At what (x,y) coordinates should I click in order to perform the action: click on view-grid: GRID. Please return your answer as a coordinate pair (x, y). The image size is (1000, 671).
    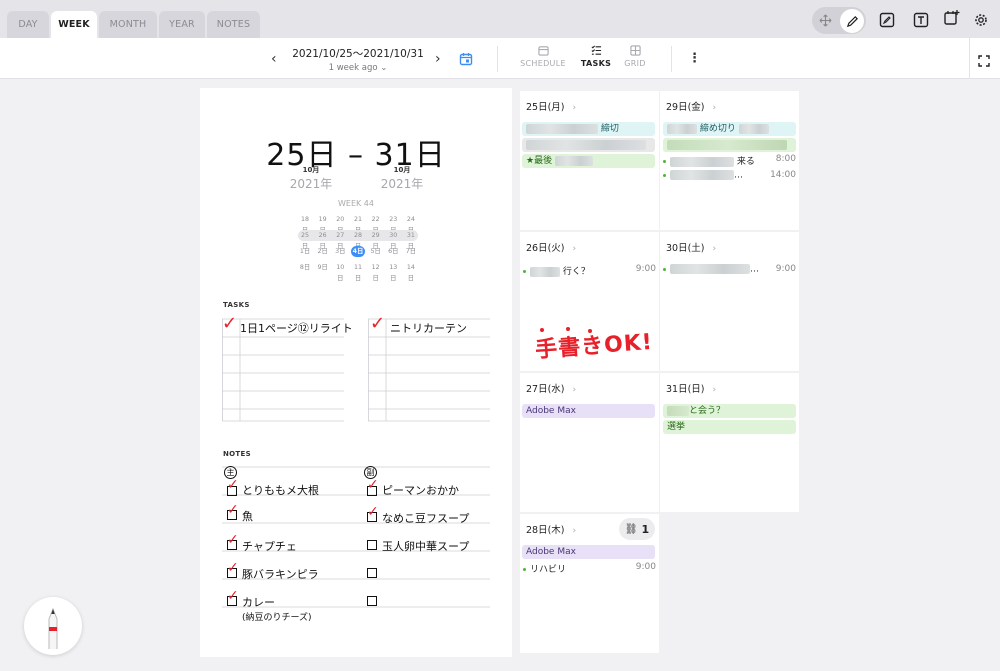
    Looking at the image, I should click on (635, 56).